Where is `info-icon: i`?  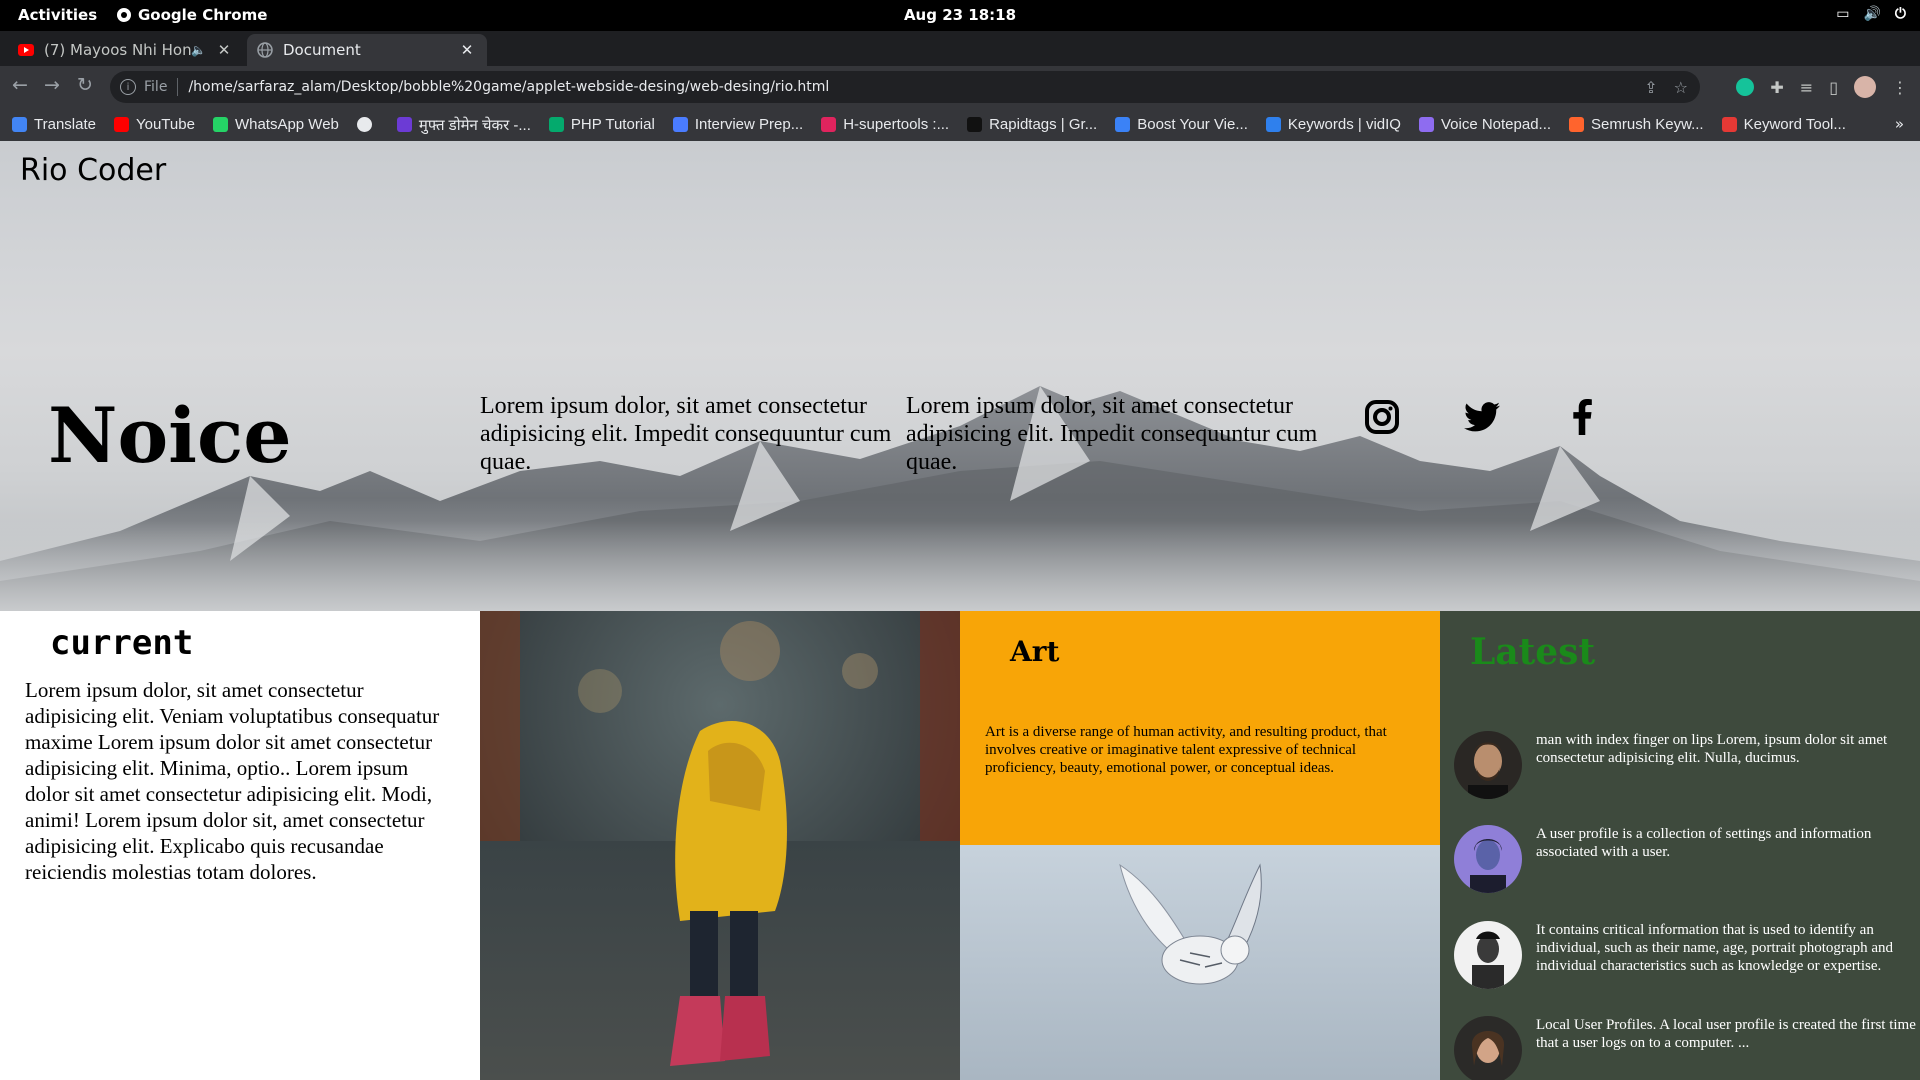 info-icon: i is located at coordinates (128, 87).